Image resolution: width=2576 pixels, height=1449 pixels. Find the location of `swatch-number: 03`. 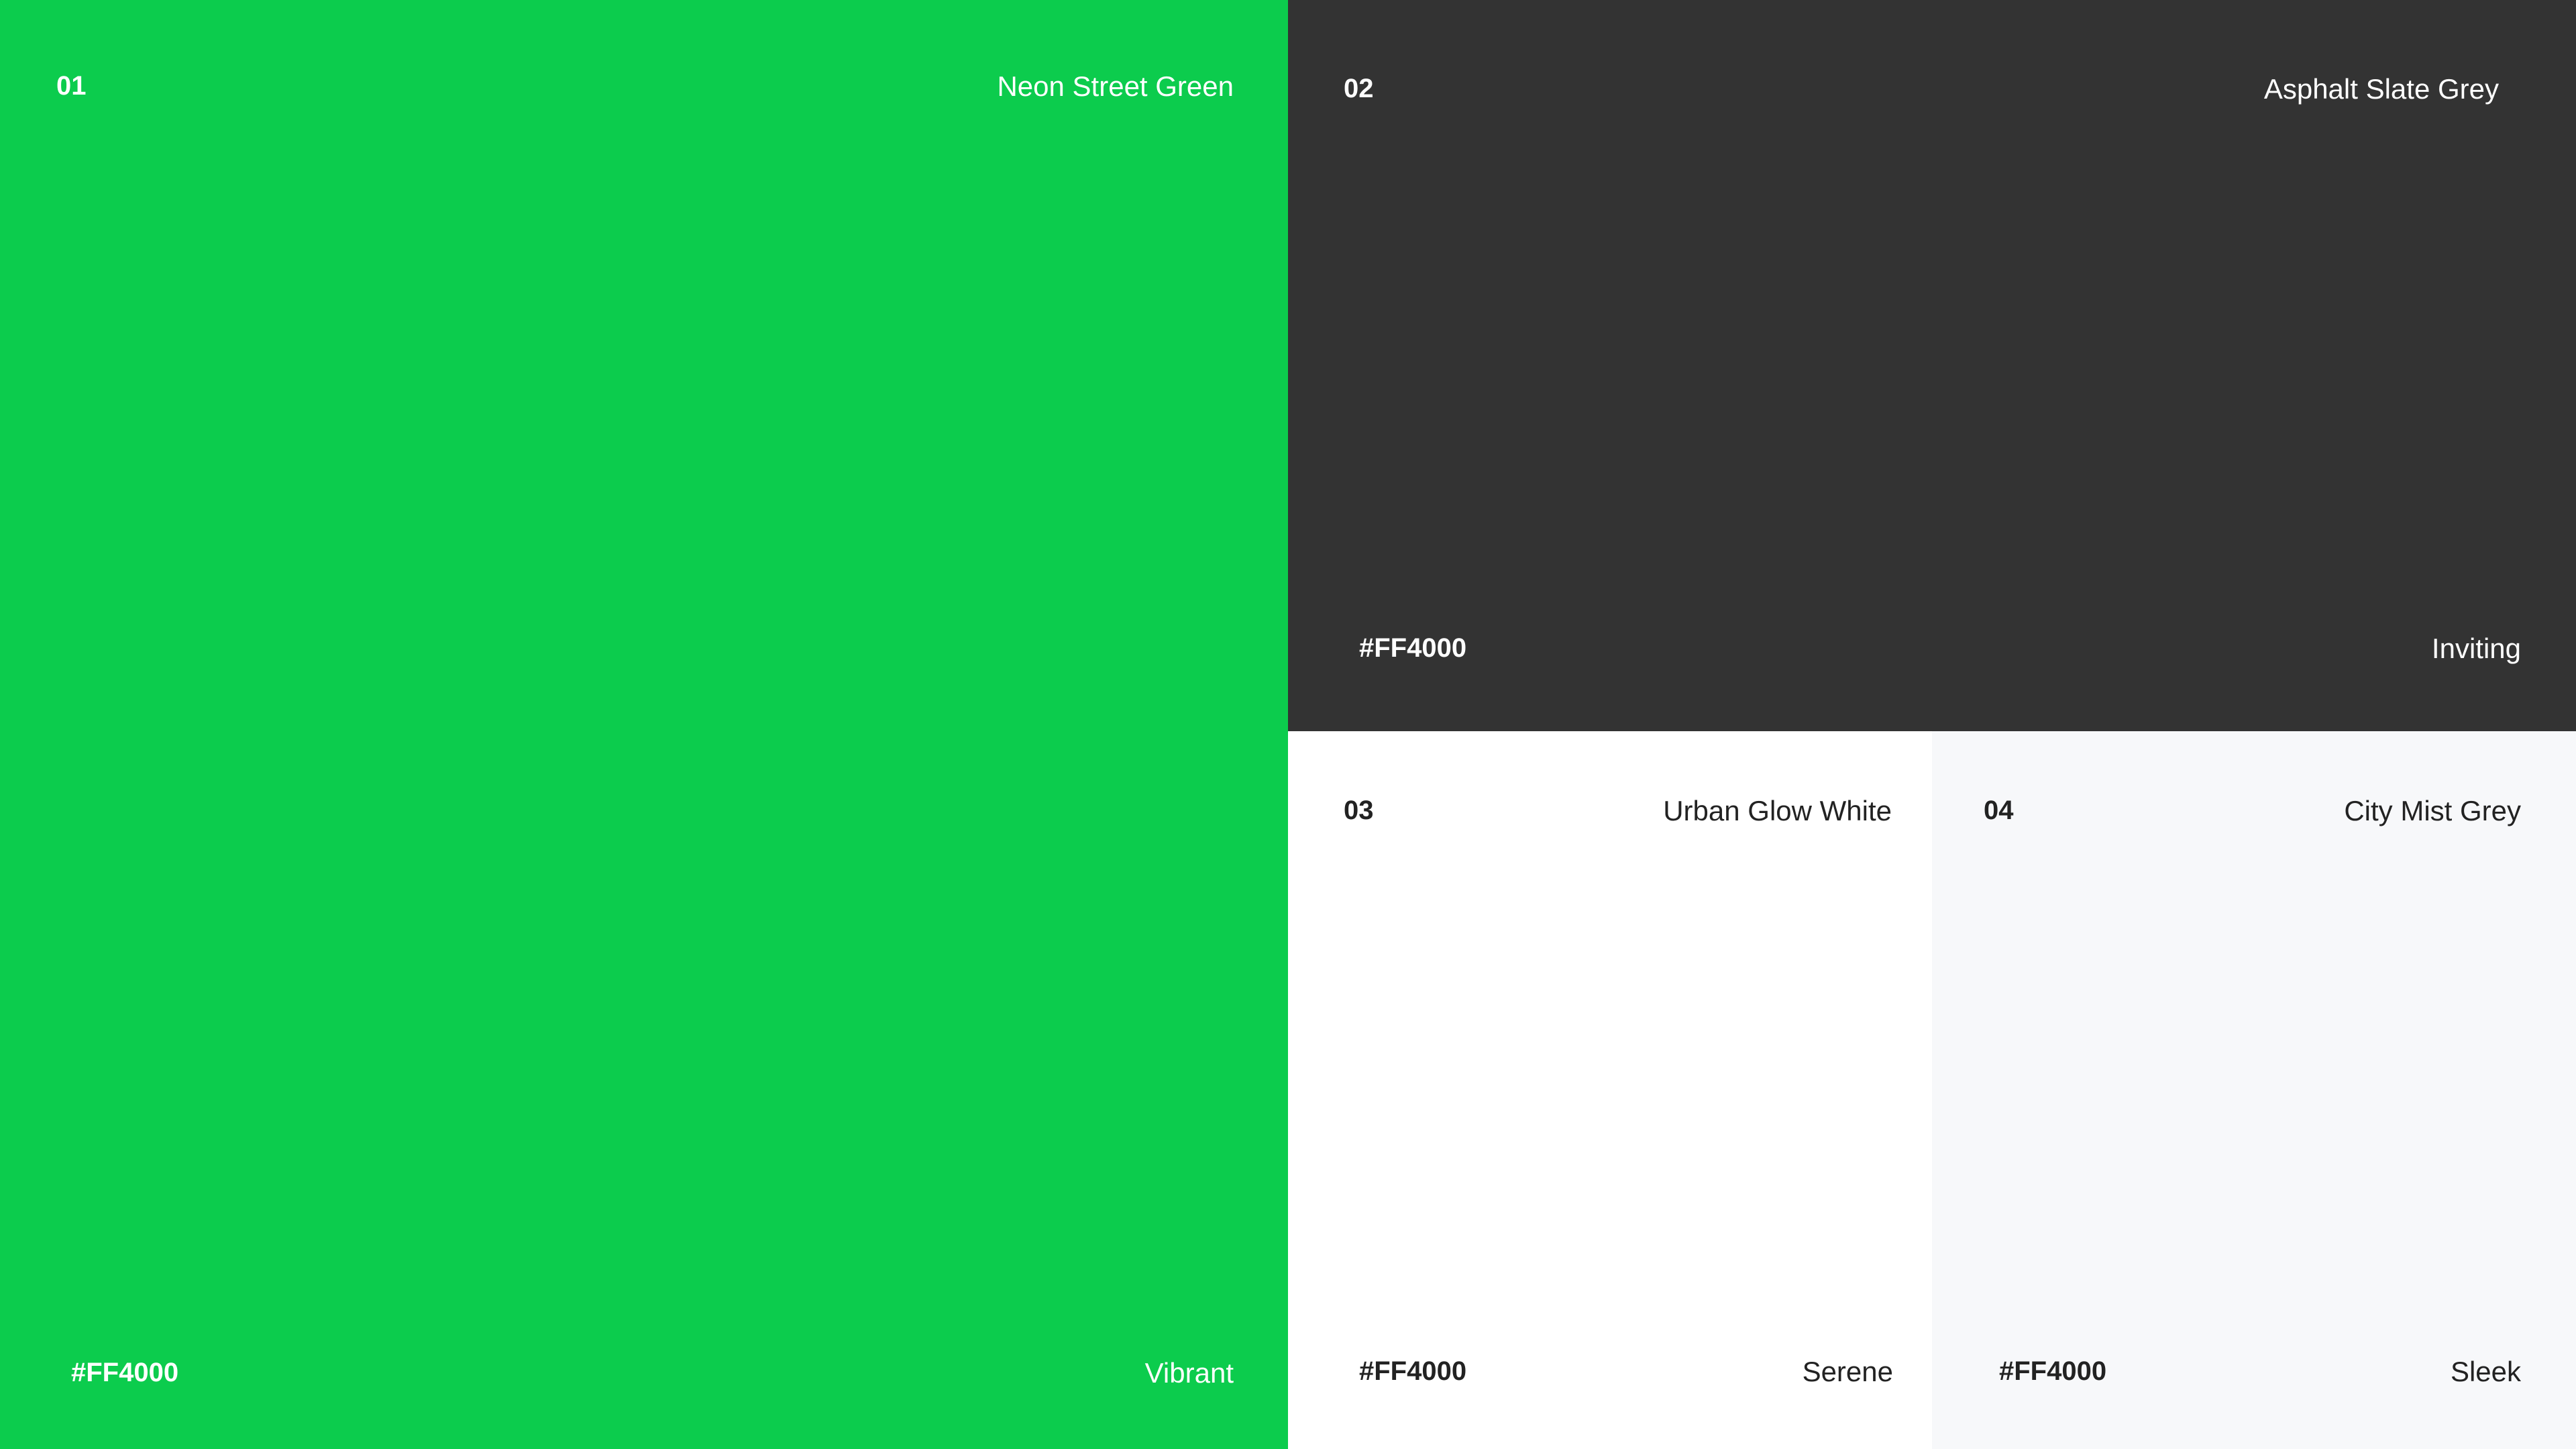

swatch-number: 03 is located at coordinates (1359, 810).